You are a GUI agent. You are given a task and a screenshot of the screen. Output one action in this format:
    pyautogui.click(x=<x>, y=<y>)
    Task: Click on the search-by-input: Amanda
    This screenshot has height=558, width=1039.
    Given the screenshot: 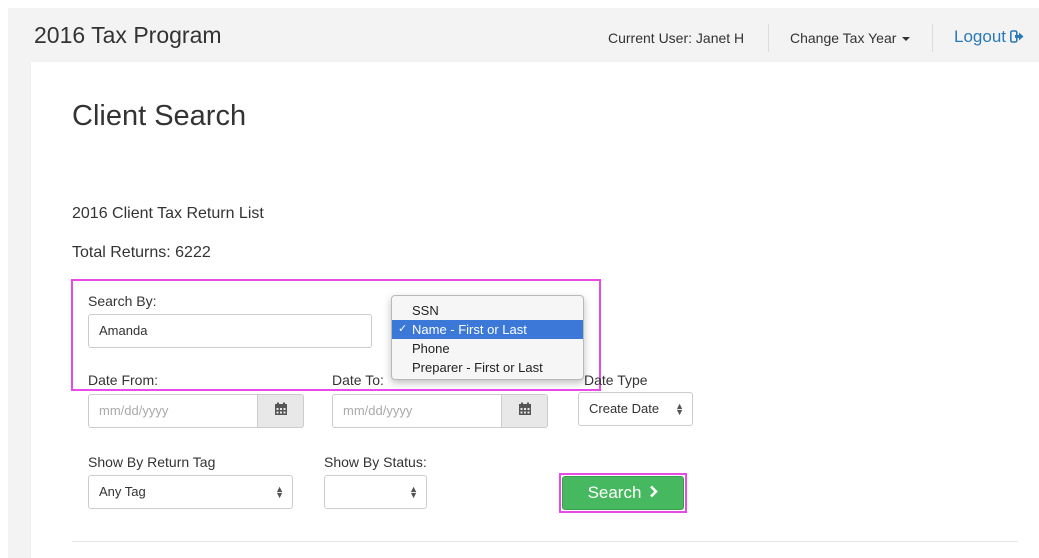 What is the action you would take?
    pyautogui.click(x=230, y=331)
    